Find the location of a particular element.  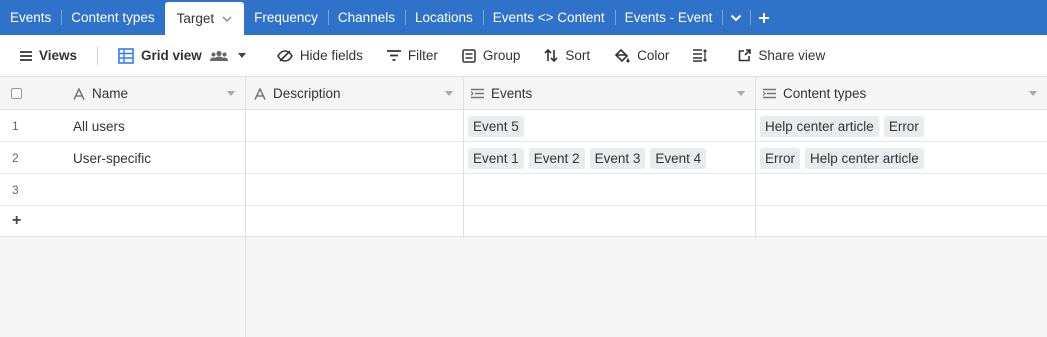

content-types-cell: Error Help center article is located at coordinates (903, 158).